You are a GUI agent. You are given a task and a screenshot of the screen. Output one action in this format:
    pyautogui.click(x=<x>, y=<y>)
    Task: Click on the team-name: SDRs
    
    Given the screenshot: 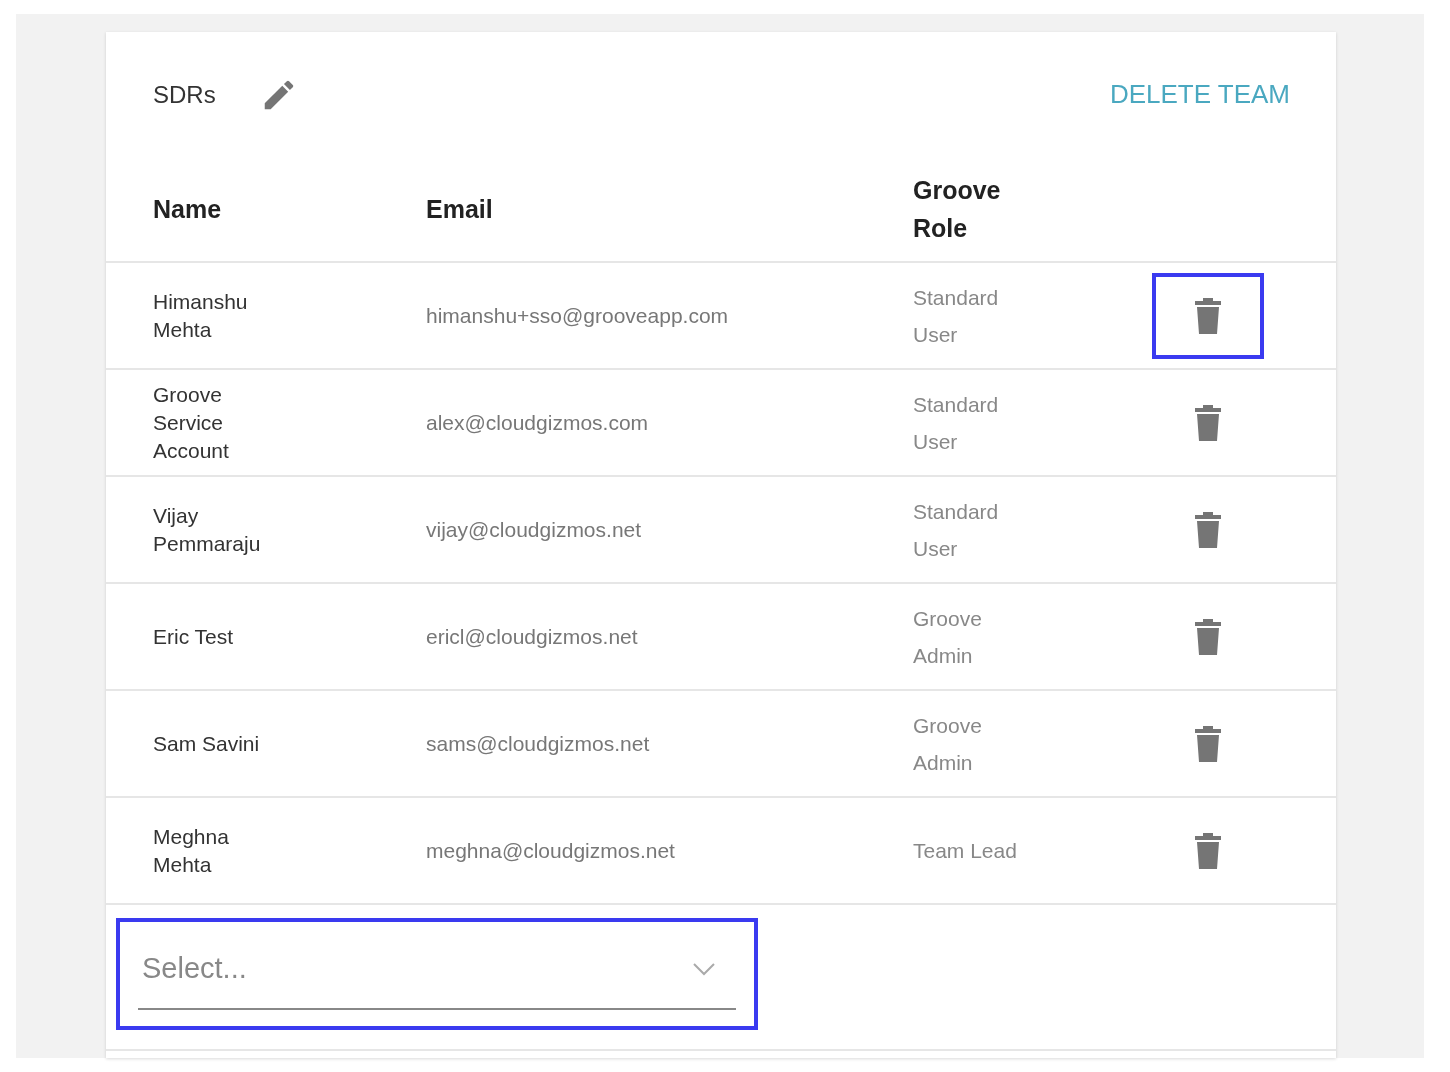 What is the action you would take?
    pyautogui.click(x=184, y=94)
    